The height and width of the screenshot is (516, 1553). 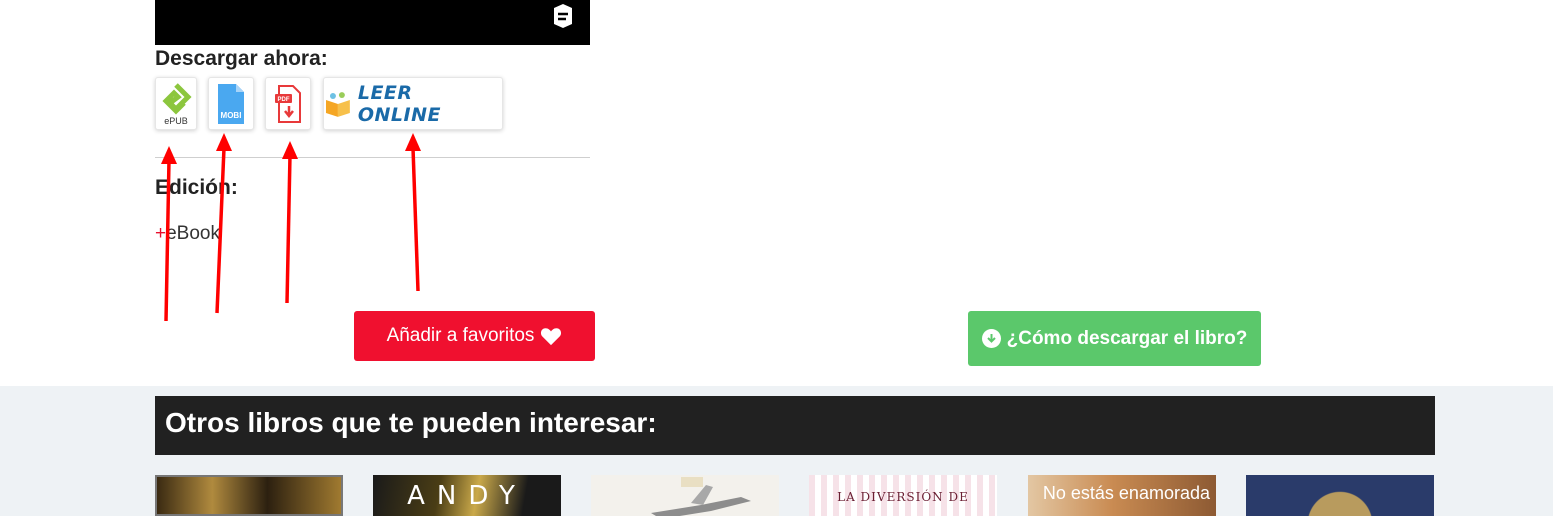 What do you see at coordinates (193, 233) in the screenshot?
I see `edition-item-label: eBook` at bounding box center [193, 233].